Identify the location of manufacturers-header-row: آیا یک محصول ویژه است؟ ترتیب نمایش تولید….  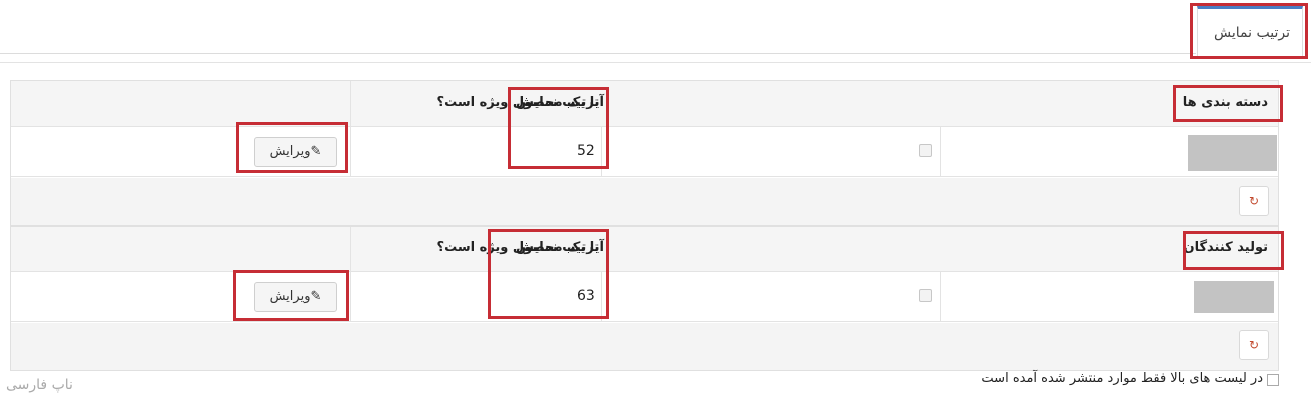
(644, 249).